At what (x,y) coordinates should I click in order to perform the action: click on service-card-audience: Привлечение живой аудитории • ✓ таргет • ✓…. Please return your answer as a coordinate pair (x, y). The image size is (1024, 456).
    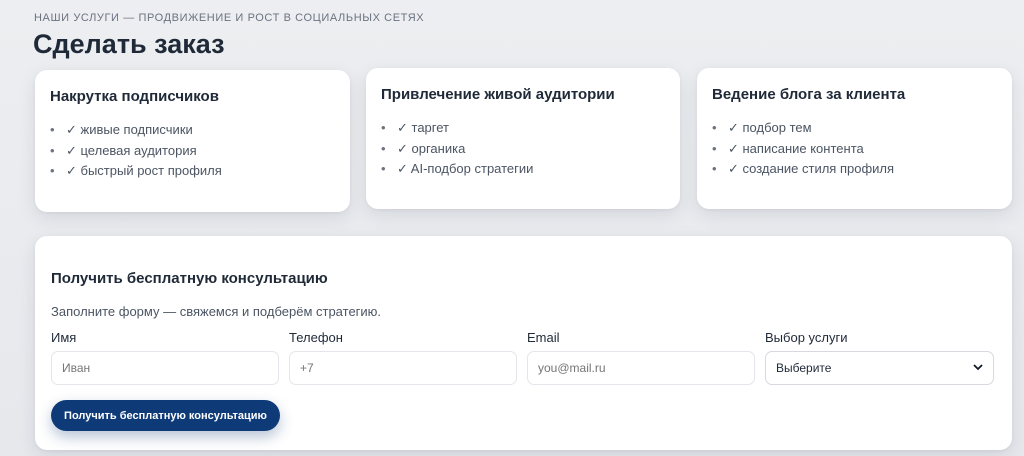
    Looking at the image, I should click on (523, 138).